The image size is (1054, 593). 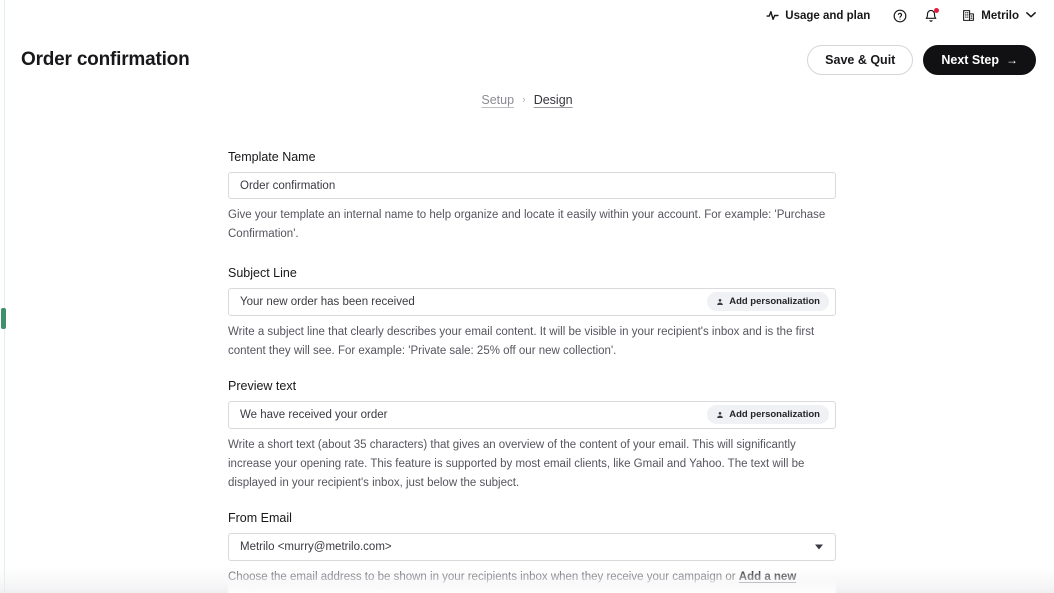 I want to click on from-email-select-wrap: Metrilo <murry@metrilo.com>, so click(x=532, y=547).